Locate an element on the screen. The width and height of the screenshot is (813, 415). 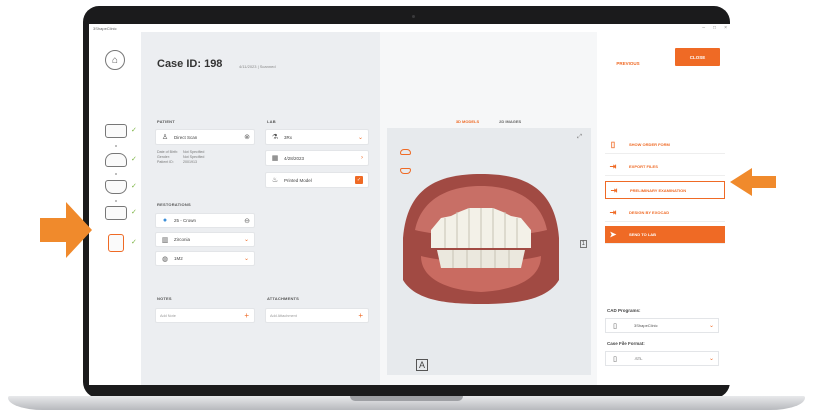
camera-dot is located at coordinates (413, 16).